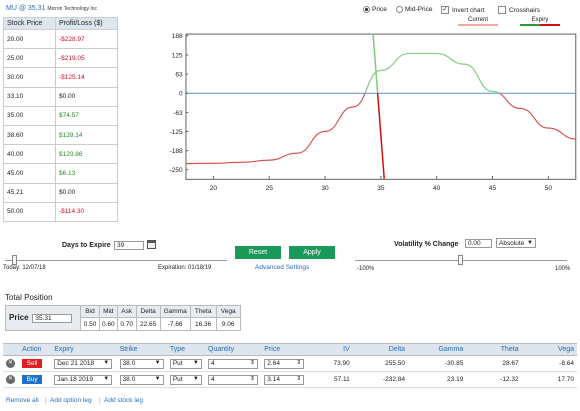  I want to click on action-badge: Buy, so click(32, 379).